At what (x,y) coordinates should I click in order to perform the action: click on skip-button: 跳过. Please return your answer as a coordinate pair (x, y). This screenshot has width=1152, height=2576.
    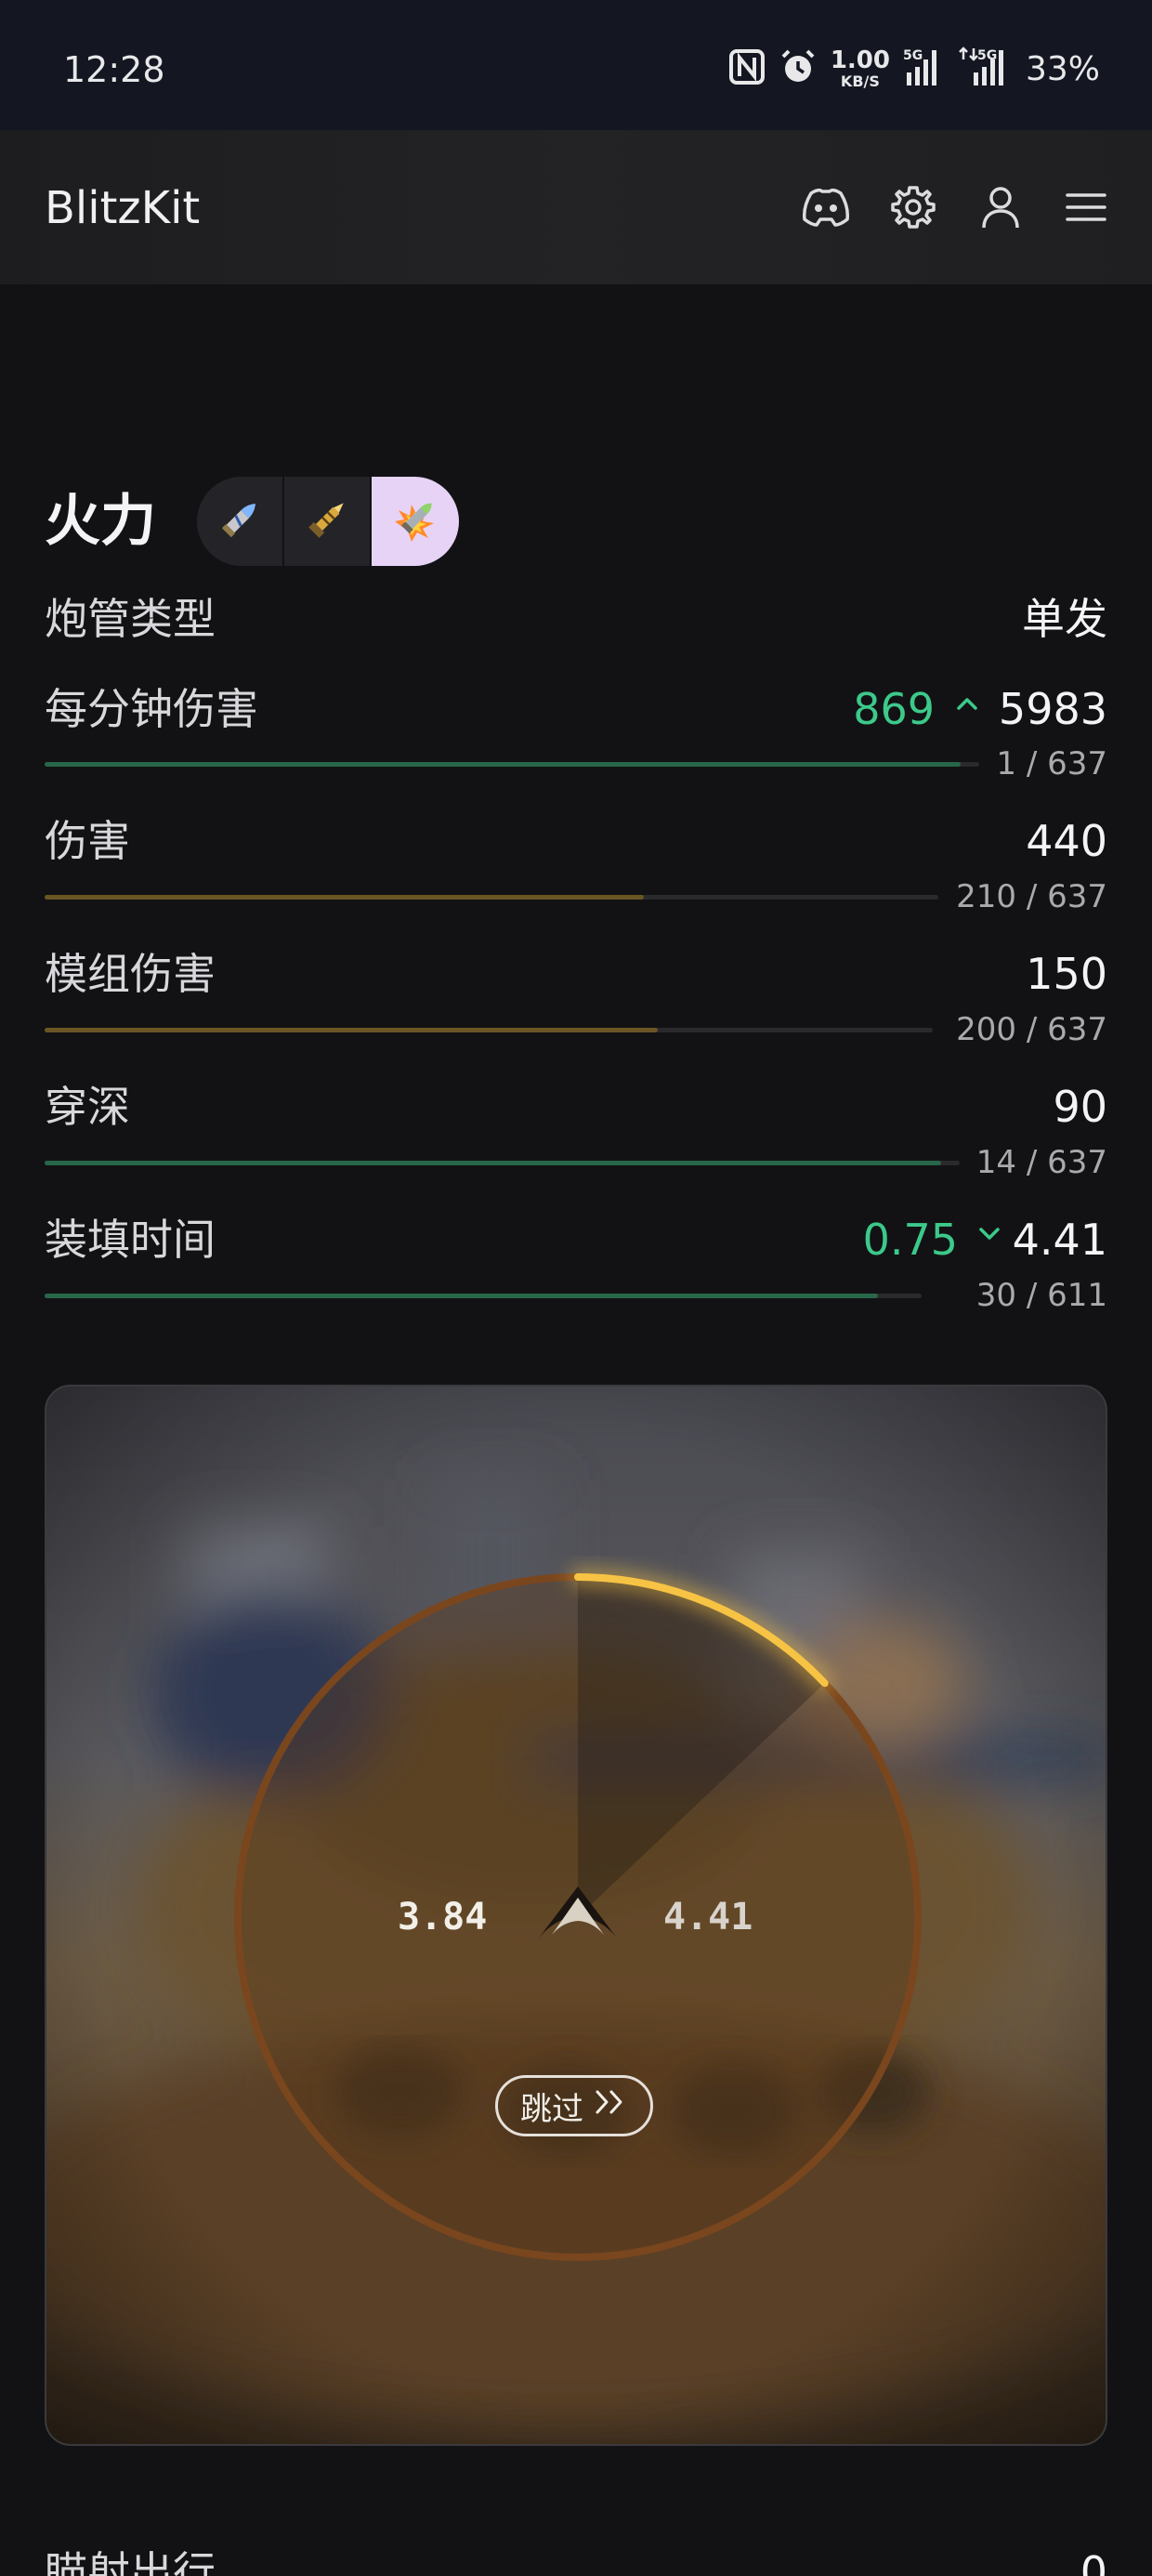
    Looking at the image, I should click on (574, 2105).